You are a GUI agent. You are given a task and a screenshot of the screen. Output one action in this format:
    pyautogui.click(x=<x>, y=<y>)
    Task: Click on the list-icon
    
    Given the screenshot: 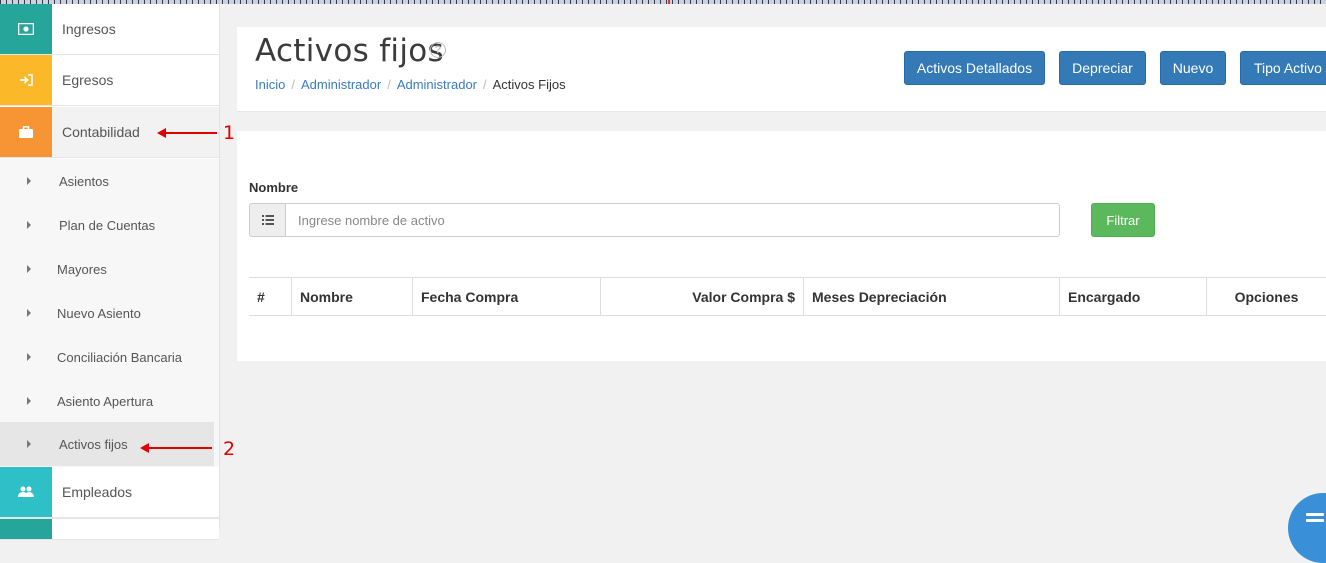 What is the action you would take?
    pyautogui.click(x=267, y=220)
    